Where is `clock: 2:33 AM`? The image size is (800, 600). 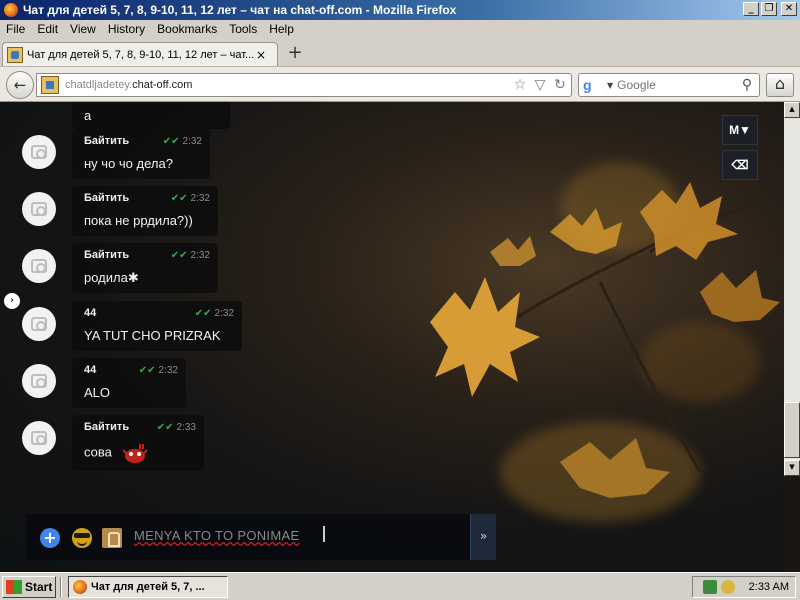
clock: 2:33 AM is located at coordinates (769, 587).